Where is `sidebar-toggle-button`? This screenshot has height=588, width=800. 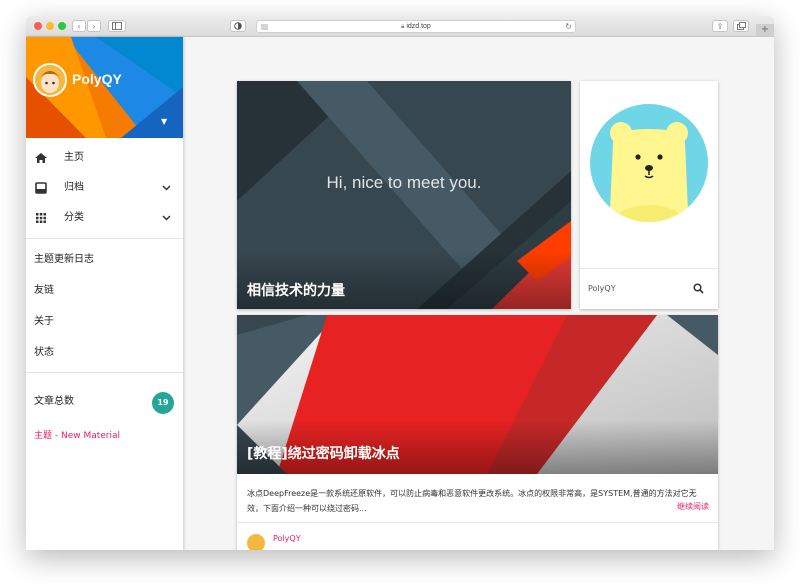
sidebar-toggle-button is located at coordinates (117, 26).